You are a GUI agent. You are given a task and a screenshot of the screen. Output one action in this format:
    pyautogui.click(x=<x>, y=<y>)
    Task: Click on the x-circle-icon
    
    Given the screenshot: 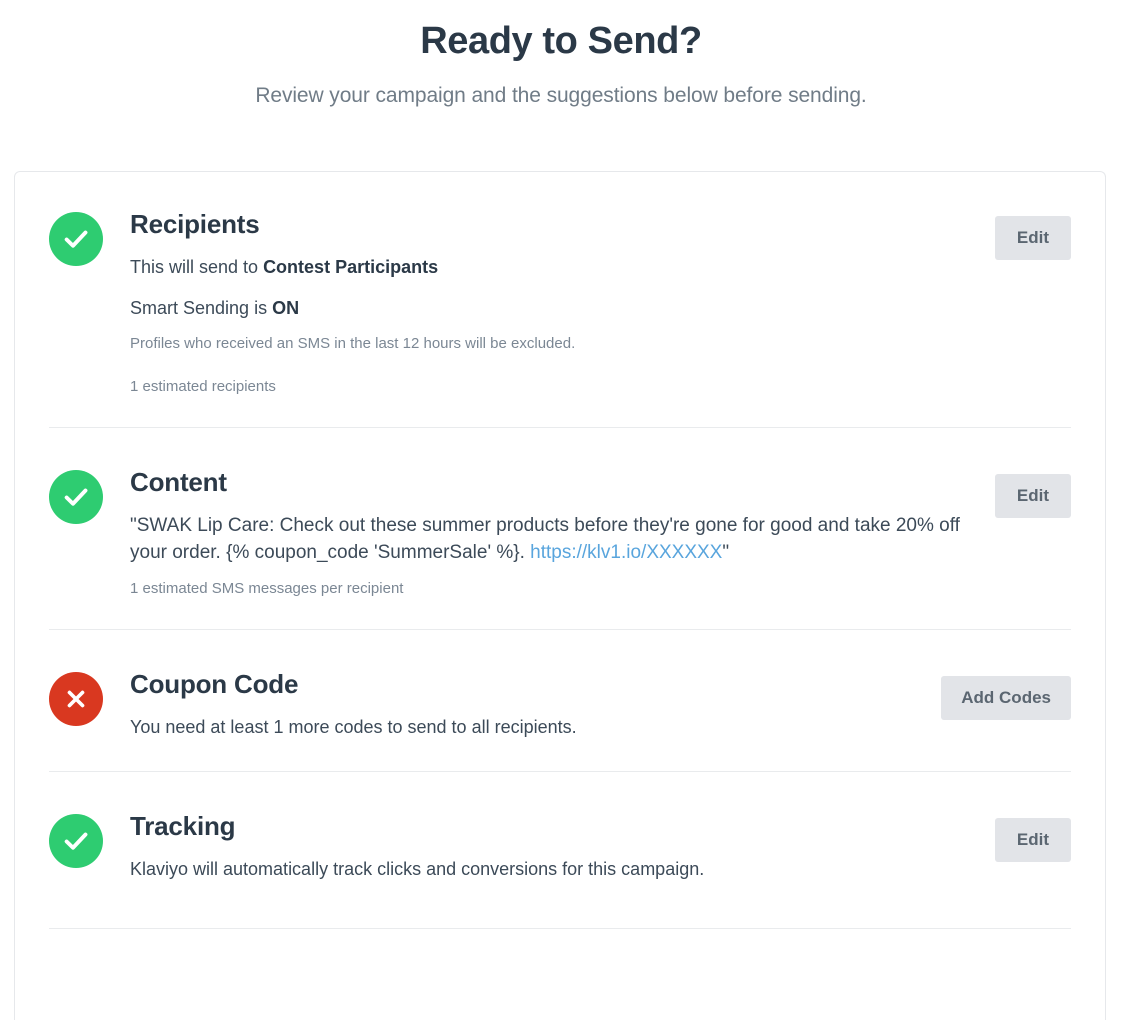 What is the action you would take?
    pyautogui.click(x=76, y=699)
    